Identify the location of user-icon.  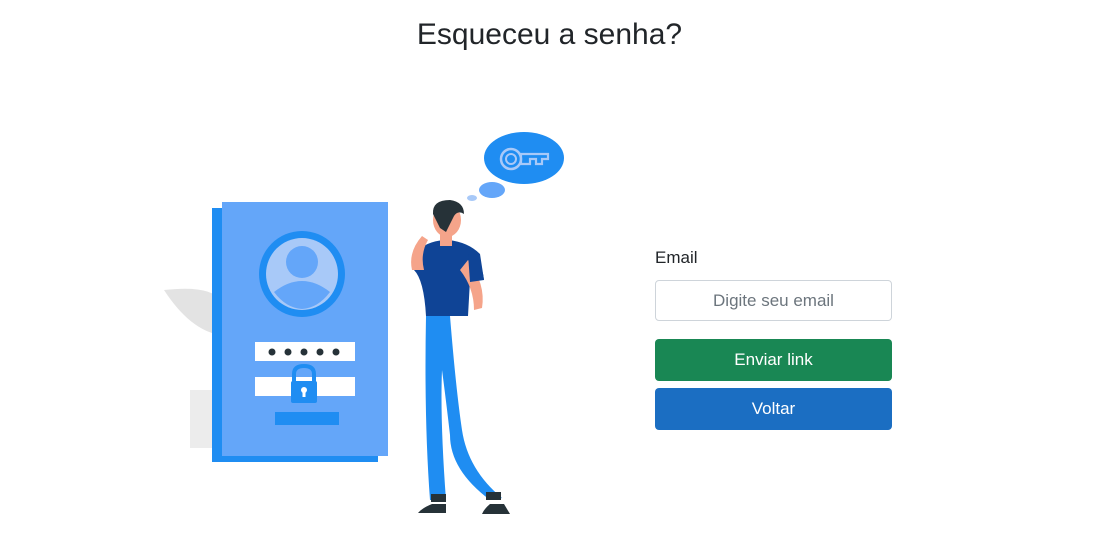
(302, 274).